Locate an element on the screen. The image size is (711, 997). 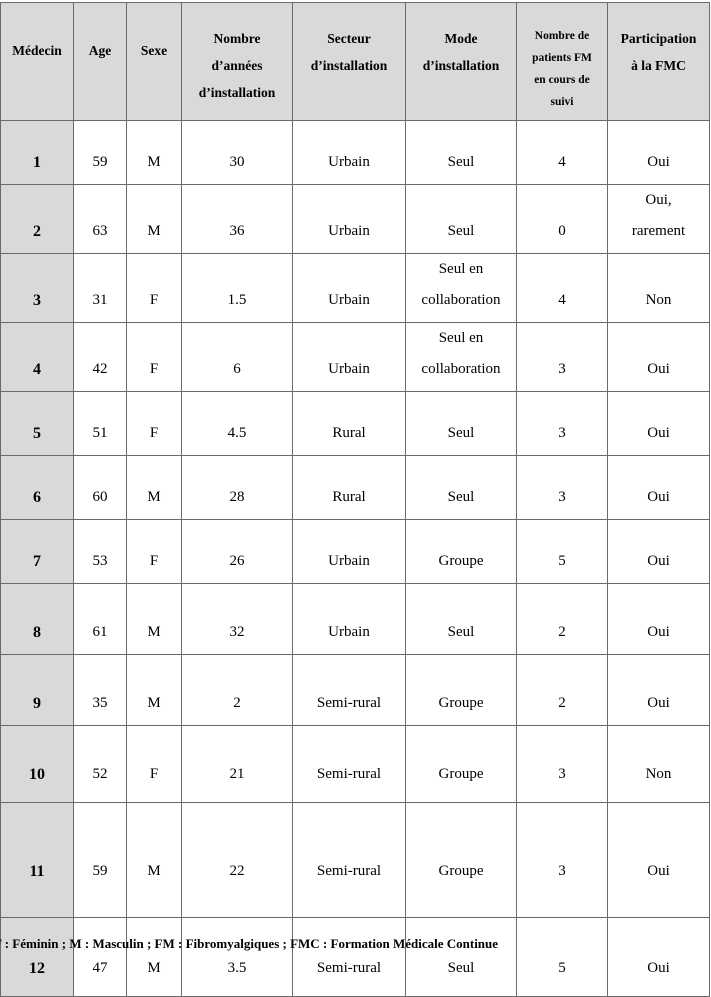
header-line: Secteur is located at coordinates (349, 38).